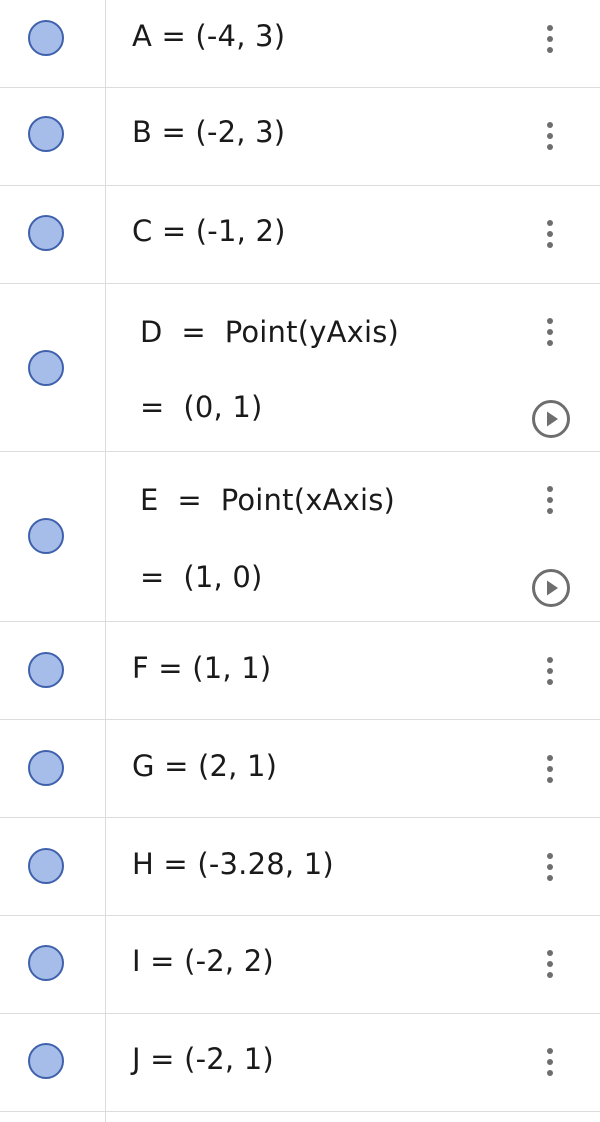 The width and height of the screenshot is (600, 1122). What do you see at coordinates (209, 231) in the screenshot?
I see `expression-text: C = (-1, 2)` at bounding box center [209, 231].